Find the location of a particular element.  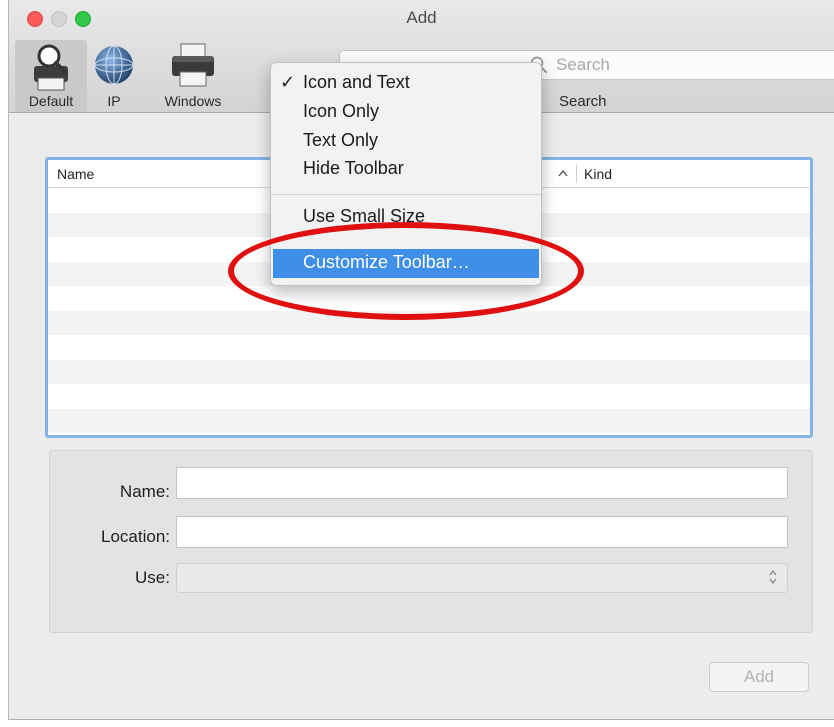

printer-magnifier-icon is located at coordinates (51, 69).